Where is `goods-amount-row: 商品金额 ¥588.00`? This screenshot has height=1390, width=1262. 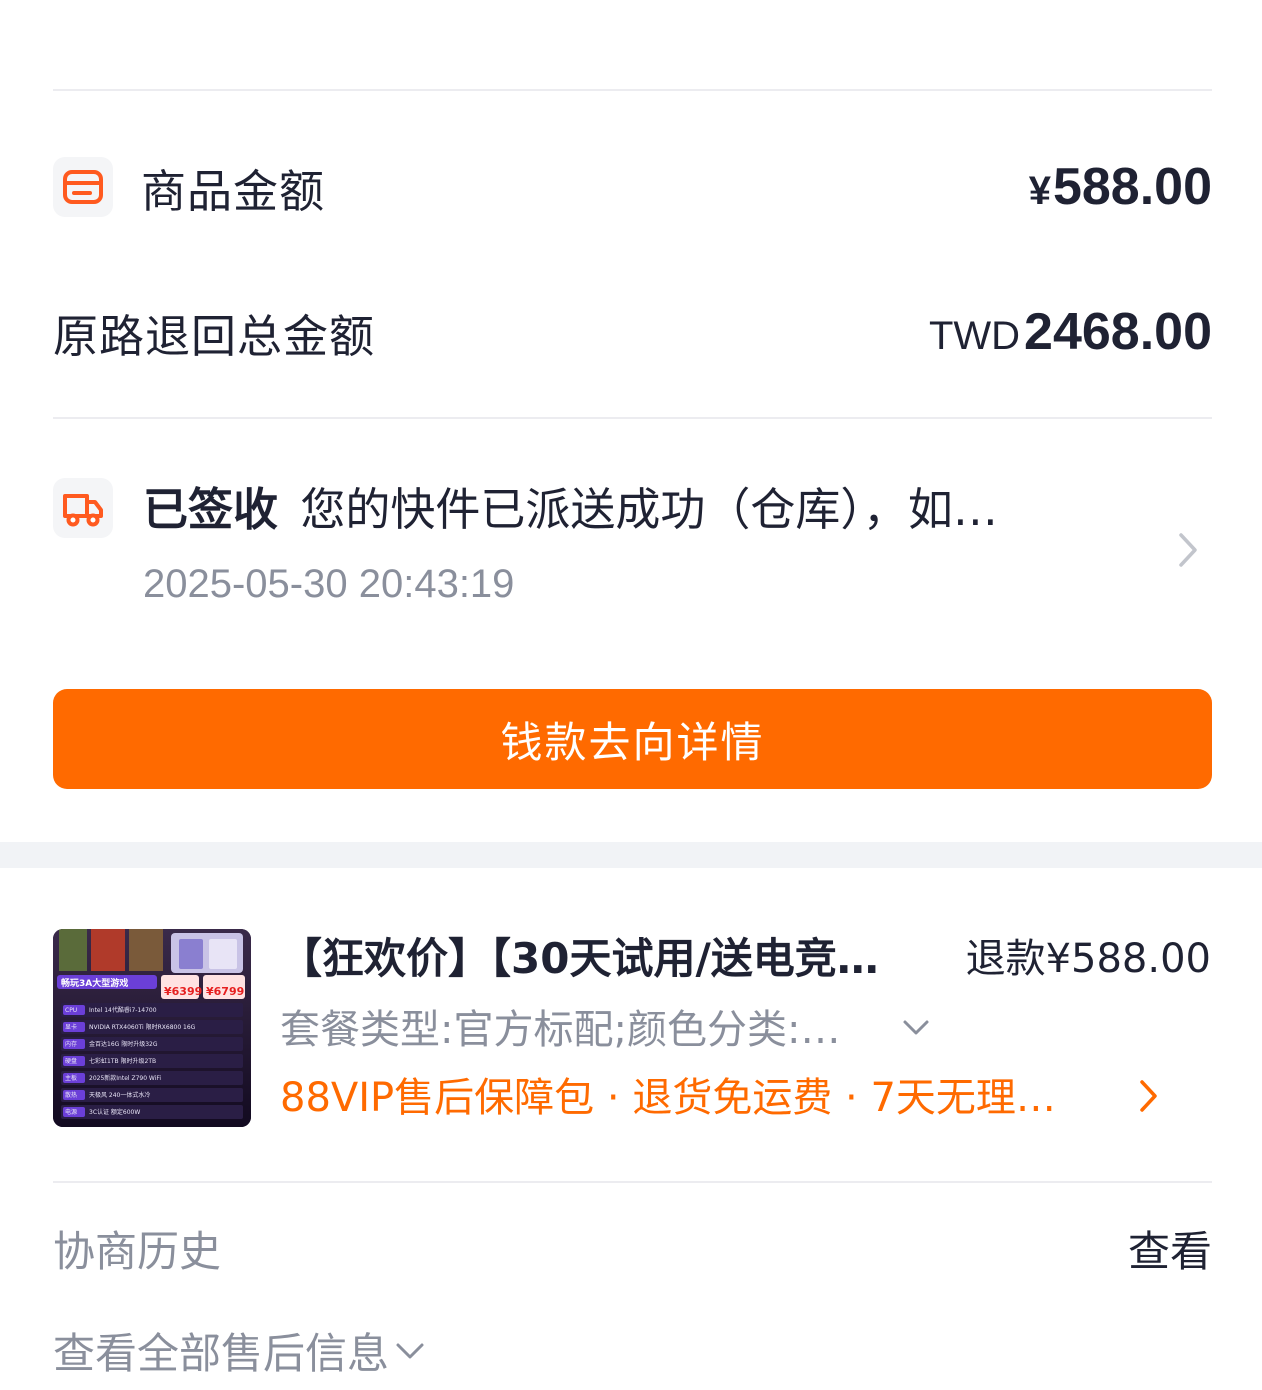 goods-amount-row: 商品金额 ¥588.00 is located at coordinates (632, 187).